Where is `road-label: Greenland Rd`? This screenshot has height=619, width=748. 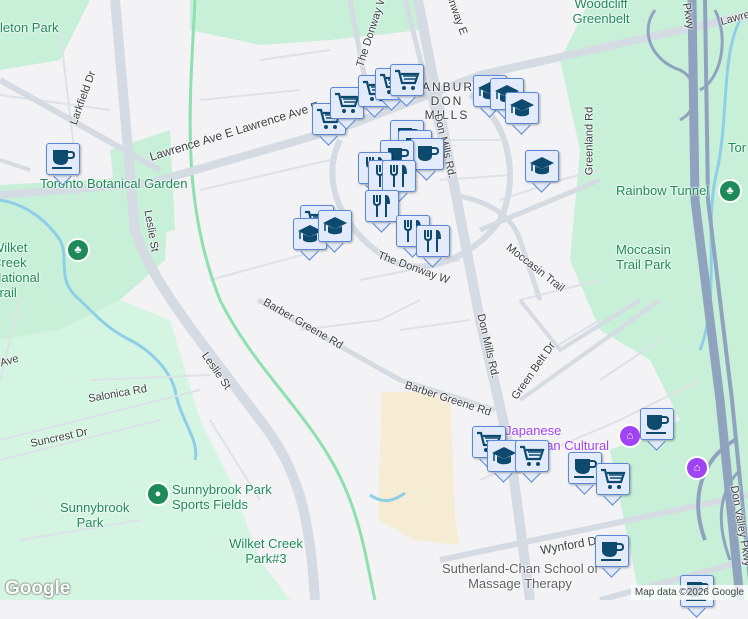
road-label: Greenland Rd is located at coordinates (589, 141).